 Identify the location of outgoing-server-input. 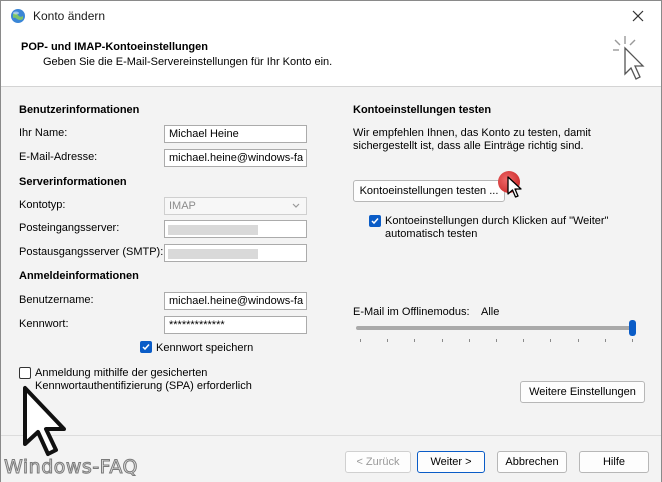
(235, 253).